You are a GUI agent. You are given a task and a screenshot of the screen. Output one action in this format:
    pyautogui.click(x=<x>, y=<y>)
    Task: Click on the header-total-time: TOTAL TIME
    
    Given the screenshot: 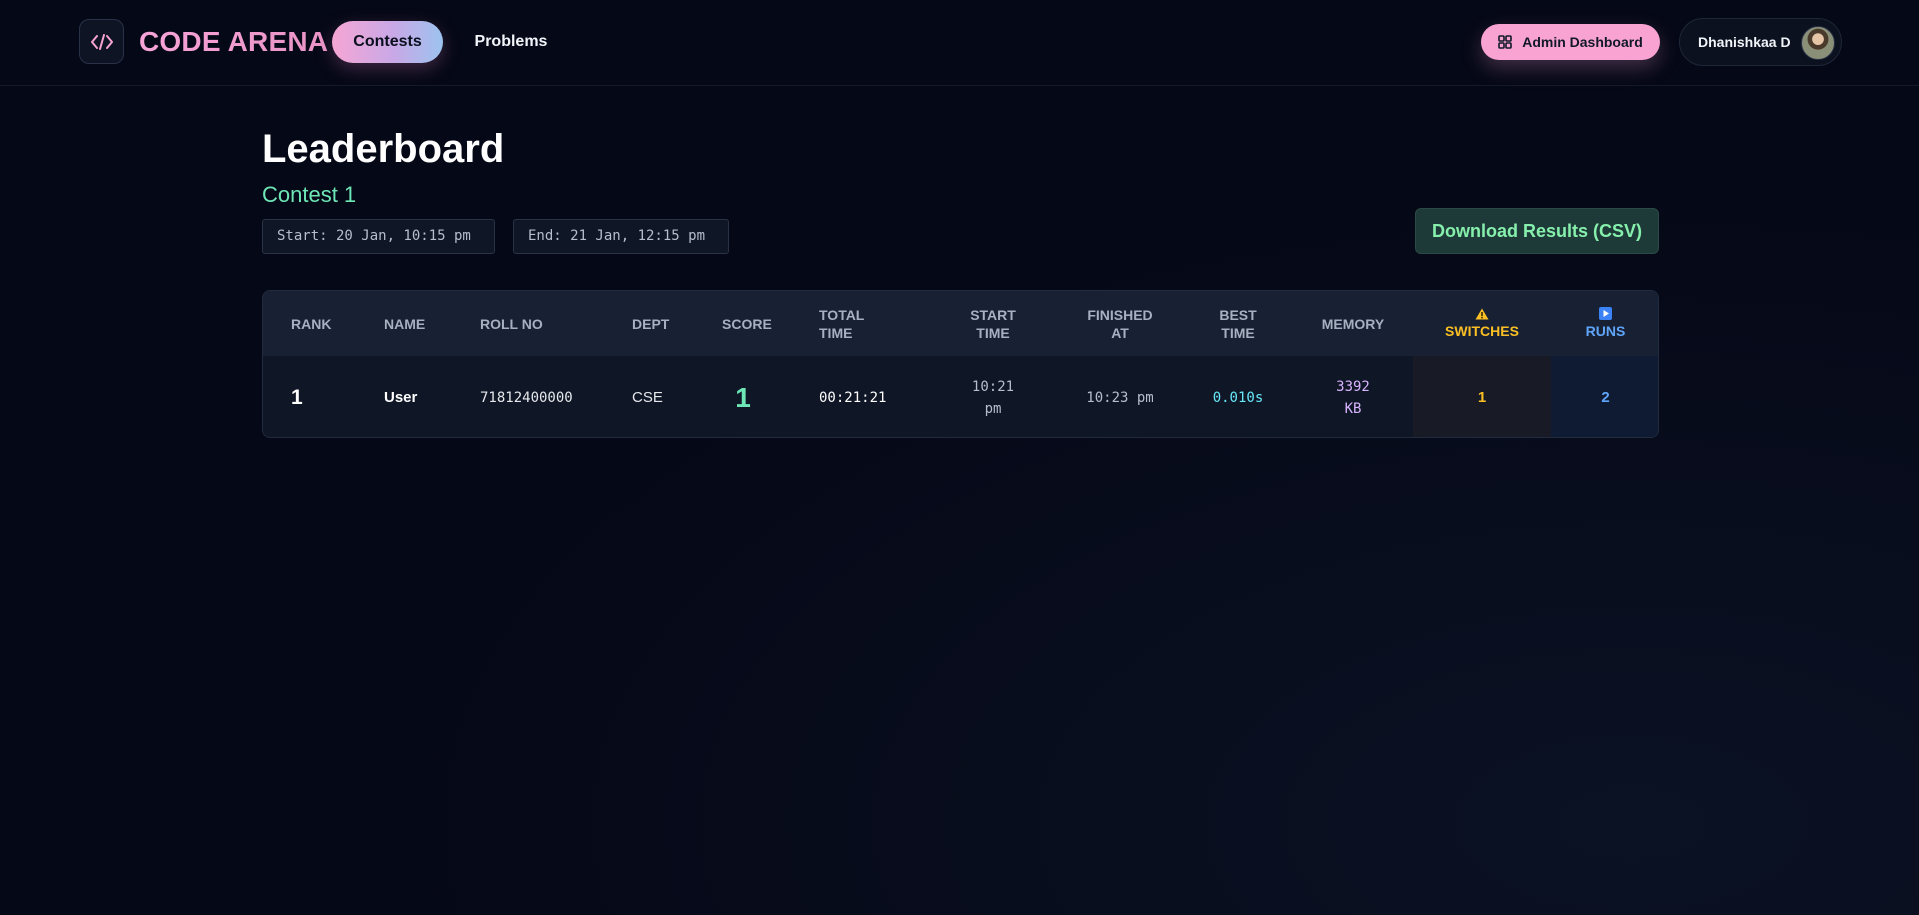 What is the action you would take?
    pyautogui.click(x=841, y=323)
    